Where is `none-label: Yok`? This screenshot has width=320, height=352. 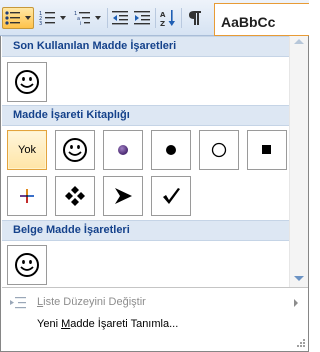 none-label: Yok is located at coordinates (27, 150).